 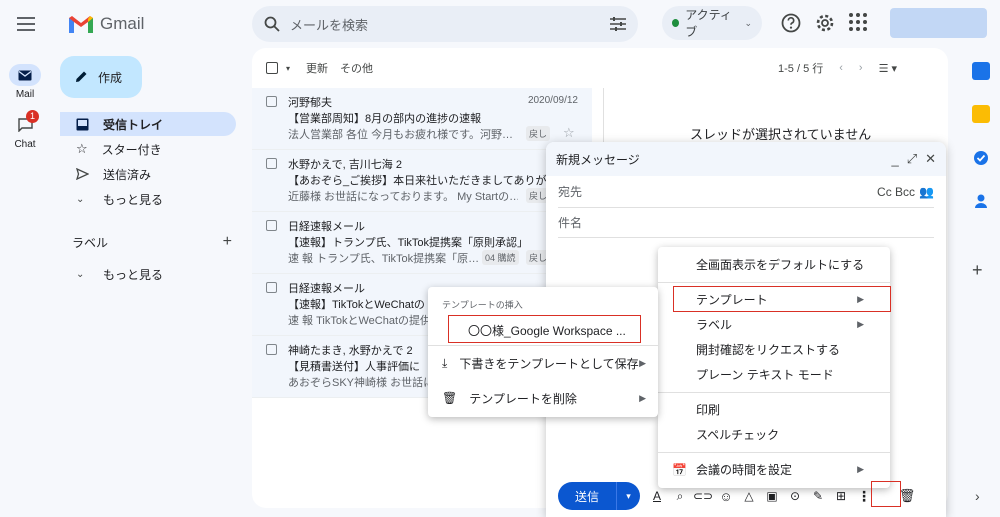 What do you see at coordinates (981, 71) in the screenshot?
I see `calendar-app-icon` at bounding box center [981, 71].